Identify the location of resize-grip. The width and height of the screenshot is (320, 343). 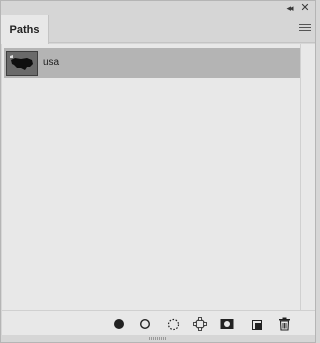
(158, 338).